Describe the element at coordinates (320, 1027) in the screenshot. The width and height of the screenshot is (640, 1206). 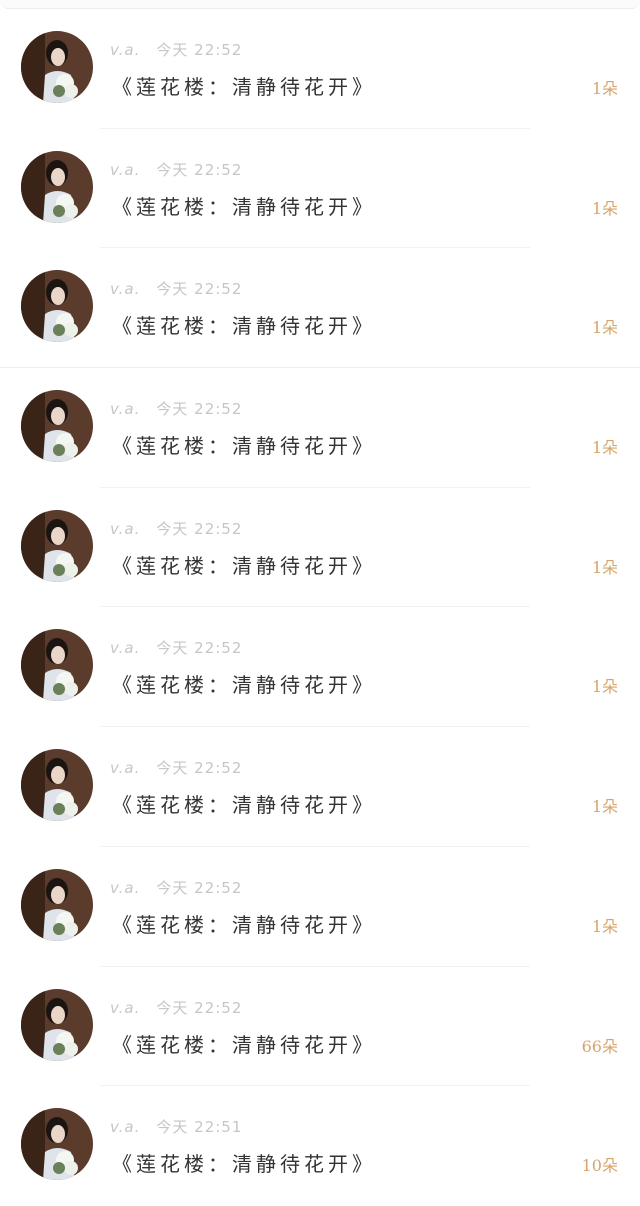
I see `list-item: v.a. 今天 22:52 《莲花楼：清静待花开》 66朵` at that location.